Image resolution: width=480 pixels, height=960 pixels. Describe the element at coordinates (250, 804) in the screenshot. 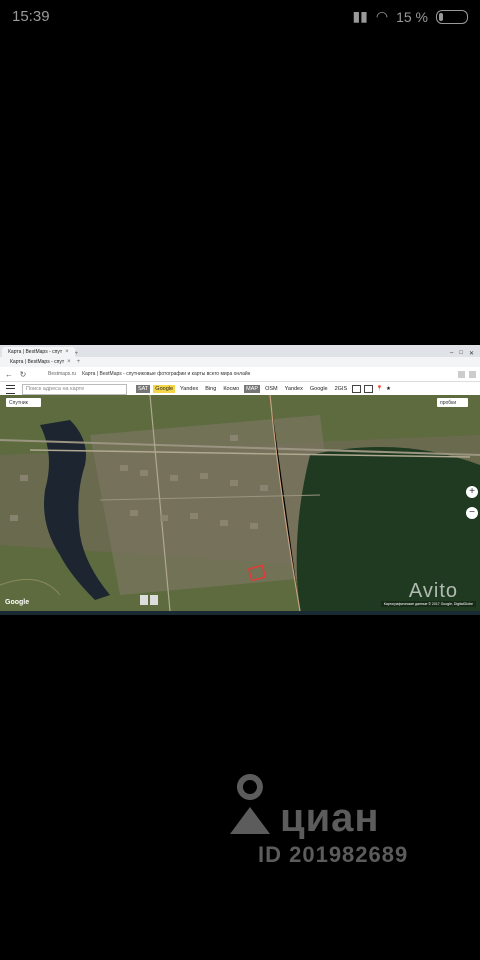

I see `cian-logo-icon` at that location.